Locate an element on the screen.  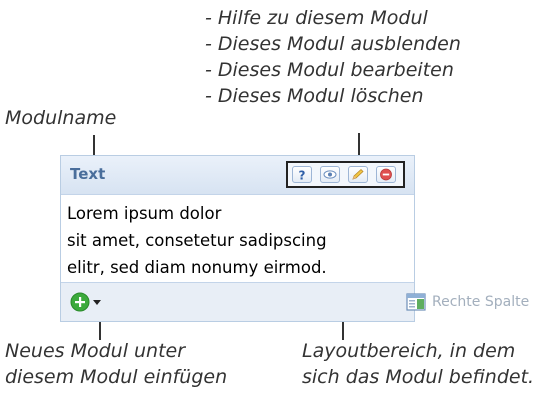
add-module-leader-line is located at coordinates (100, 331).